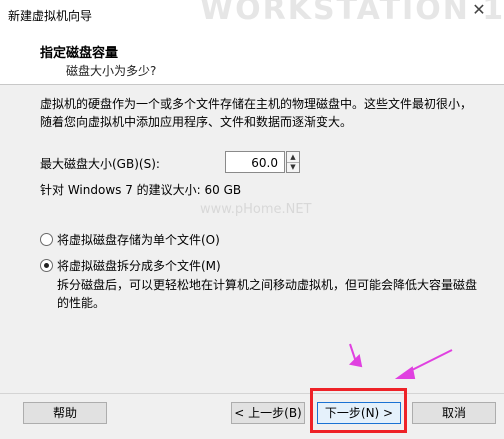  I want to click on arrow-right-head-icon, so click(405, 372).